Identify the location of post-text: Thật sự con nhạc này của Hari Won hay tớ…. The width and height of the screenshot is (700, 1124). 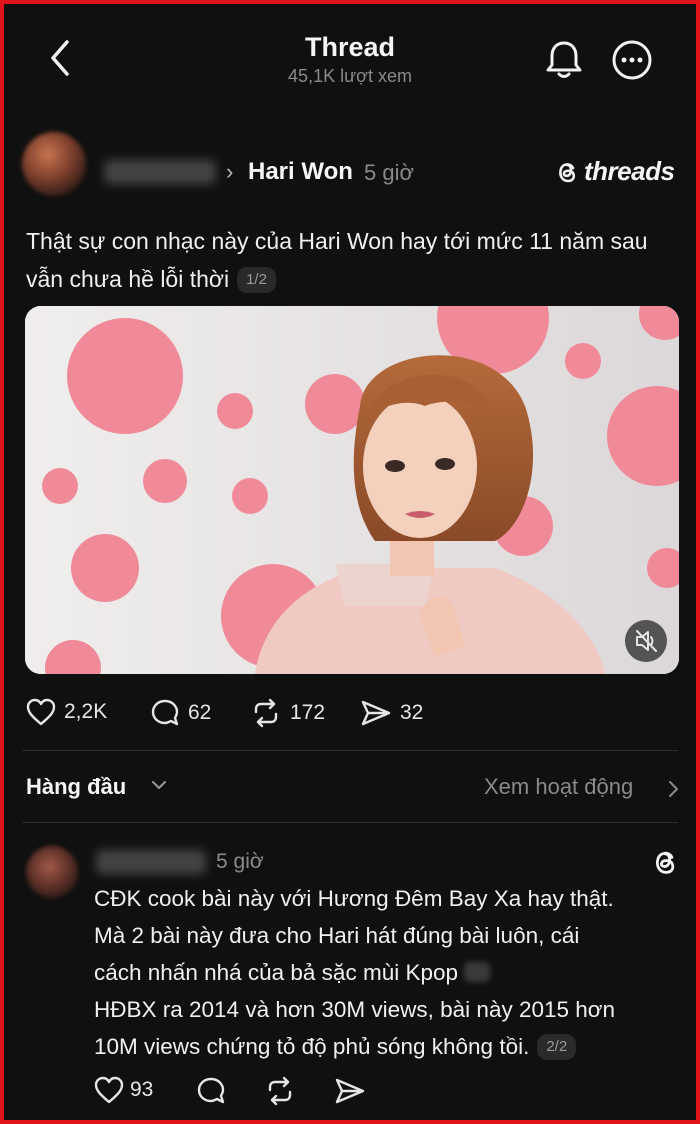
(337, 260).